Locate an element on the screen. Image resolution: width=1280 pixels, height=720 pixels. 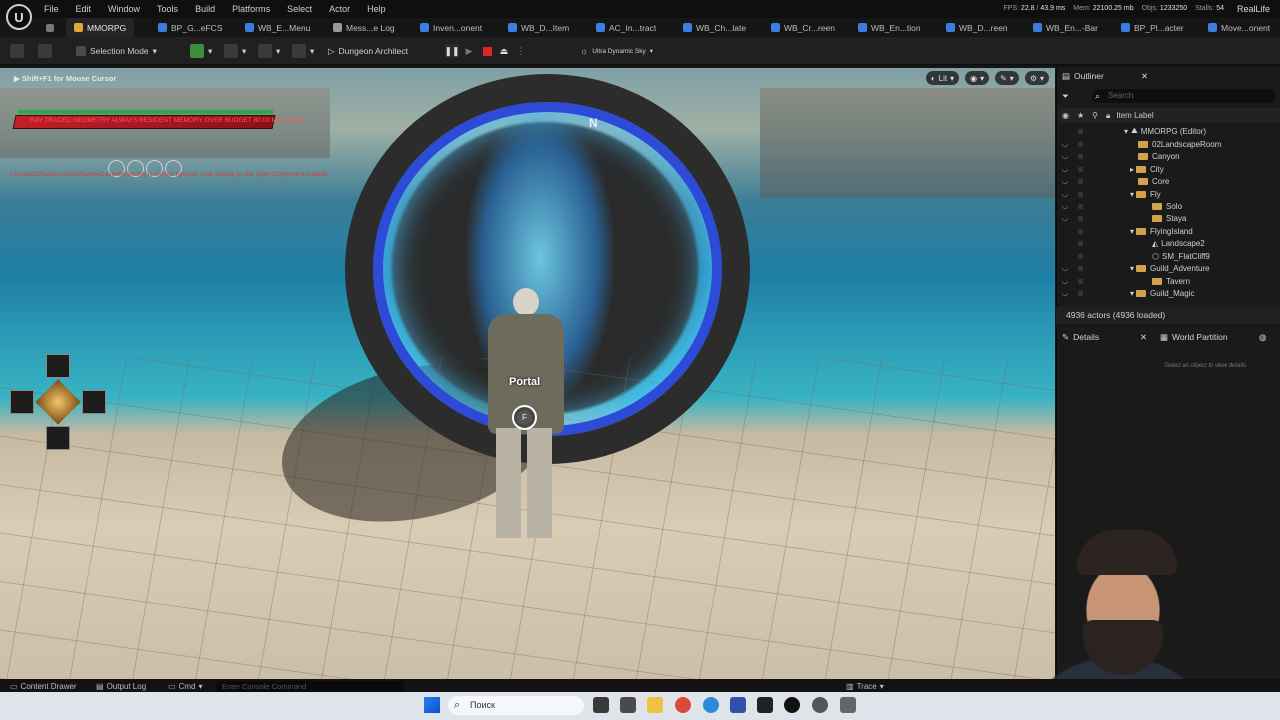
stop-button is located at coordinates (487, 51).